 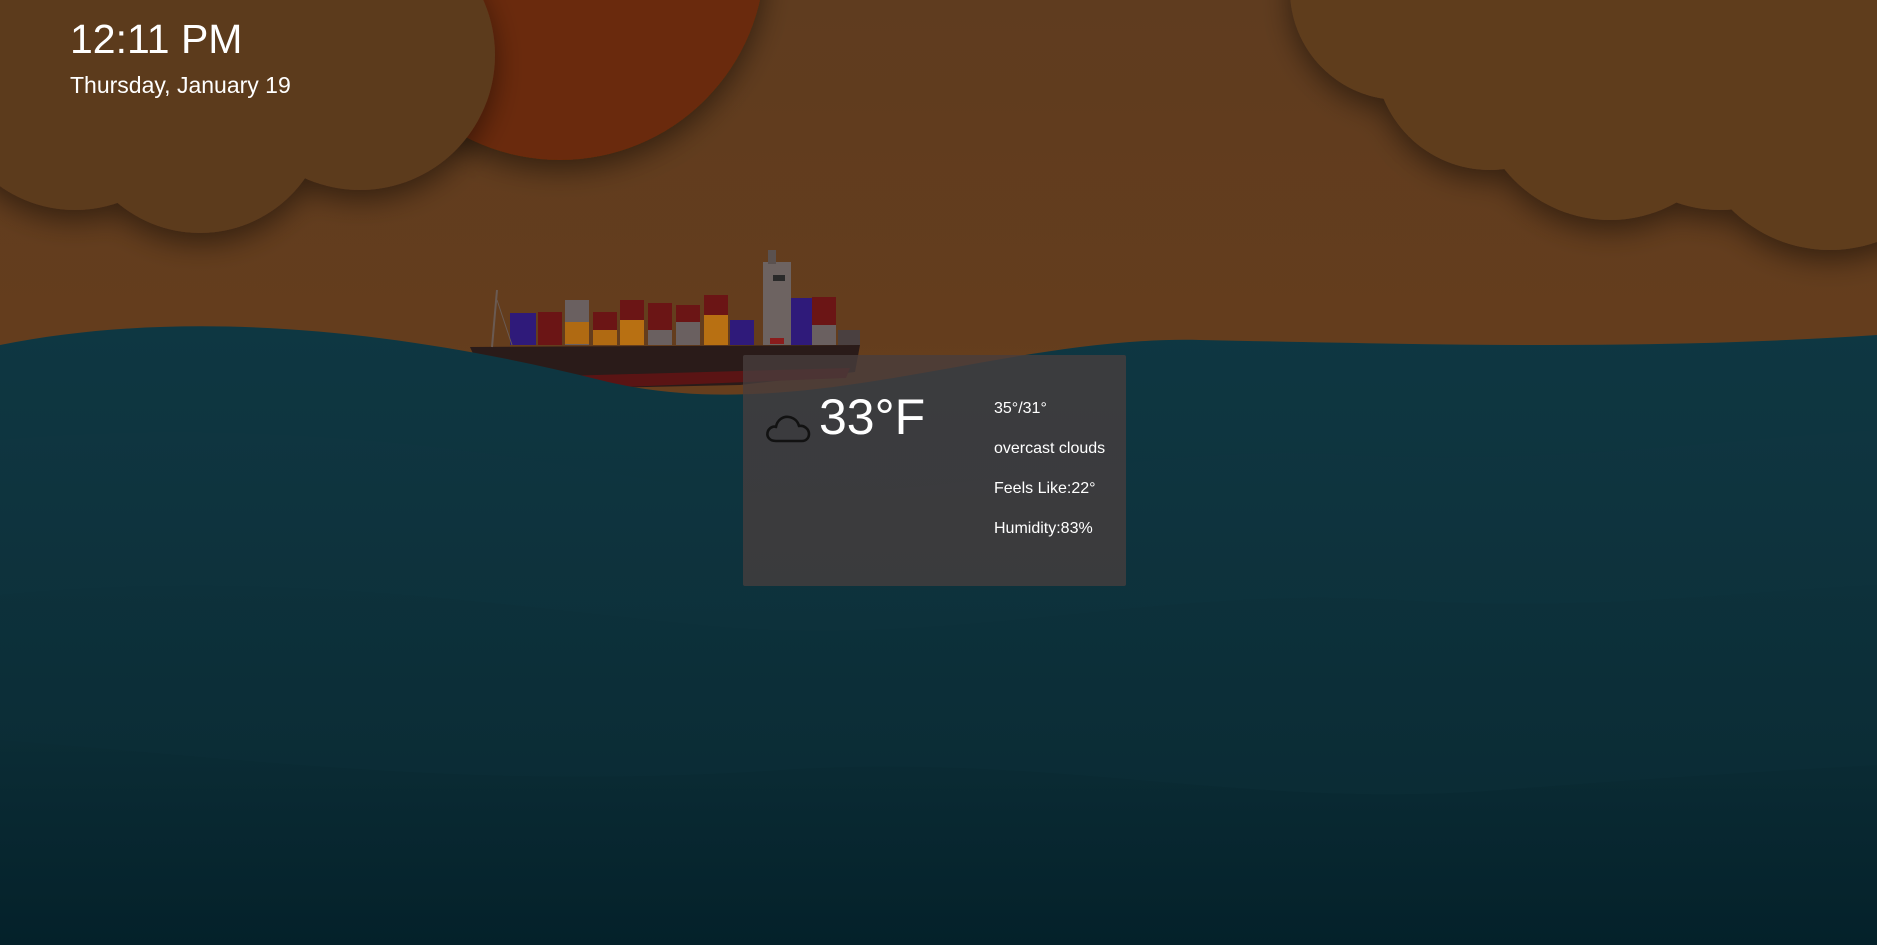 What do you see at coordinates (788, 429) in the screenshot?
I see `cloud-icon` at bounding box center [788, 429].